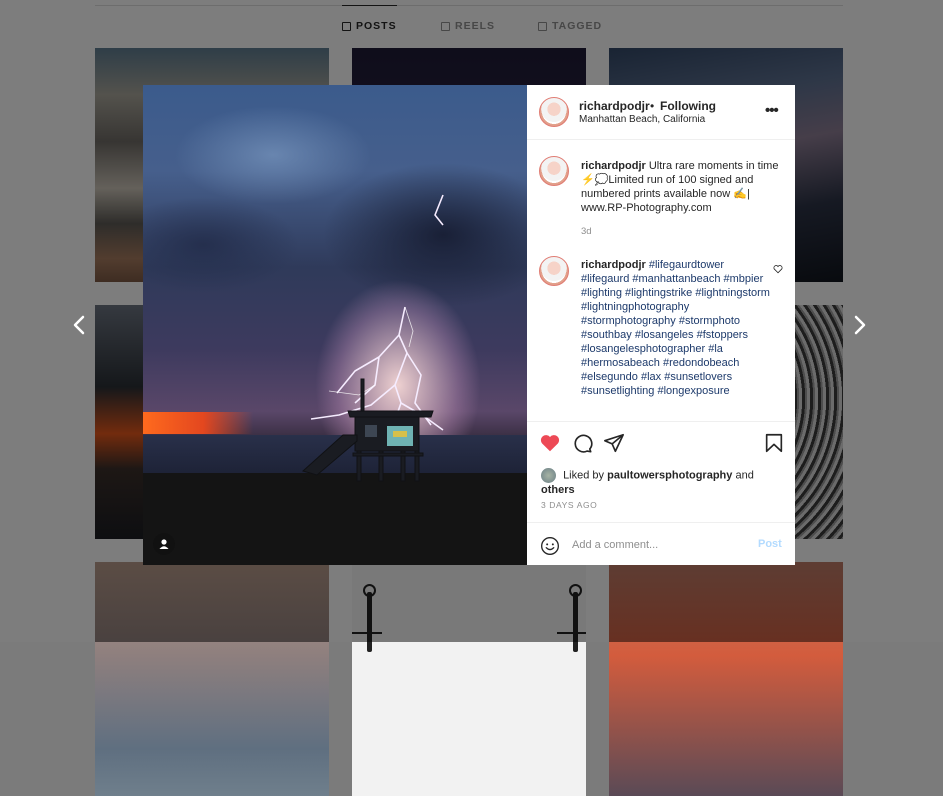 This screenshot has height=796, width=943. What do you see at coordinates (586, 231) in the screenshot?
I see `caption-age: 3d` at bounding box center [586, 231].